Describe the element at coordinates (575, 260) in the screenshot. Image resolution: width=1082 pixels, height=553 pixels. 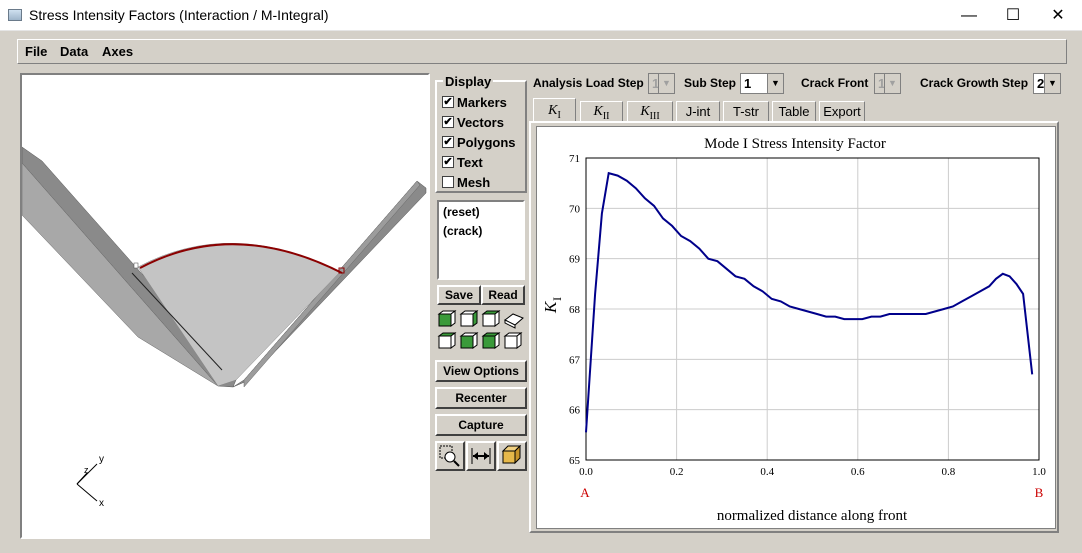
I see `y-tick-label: 69` at that location.